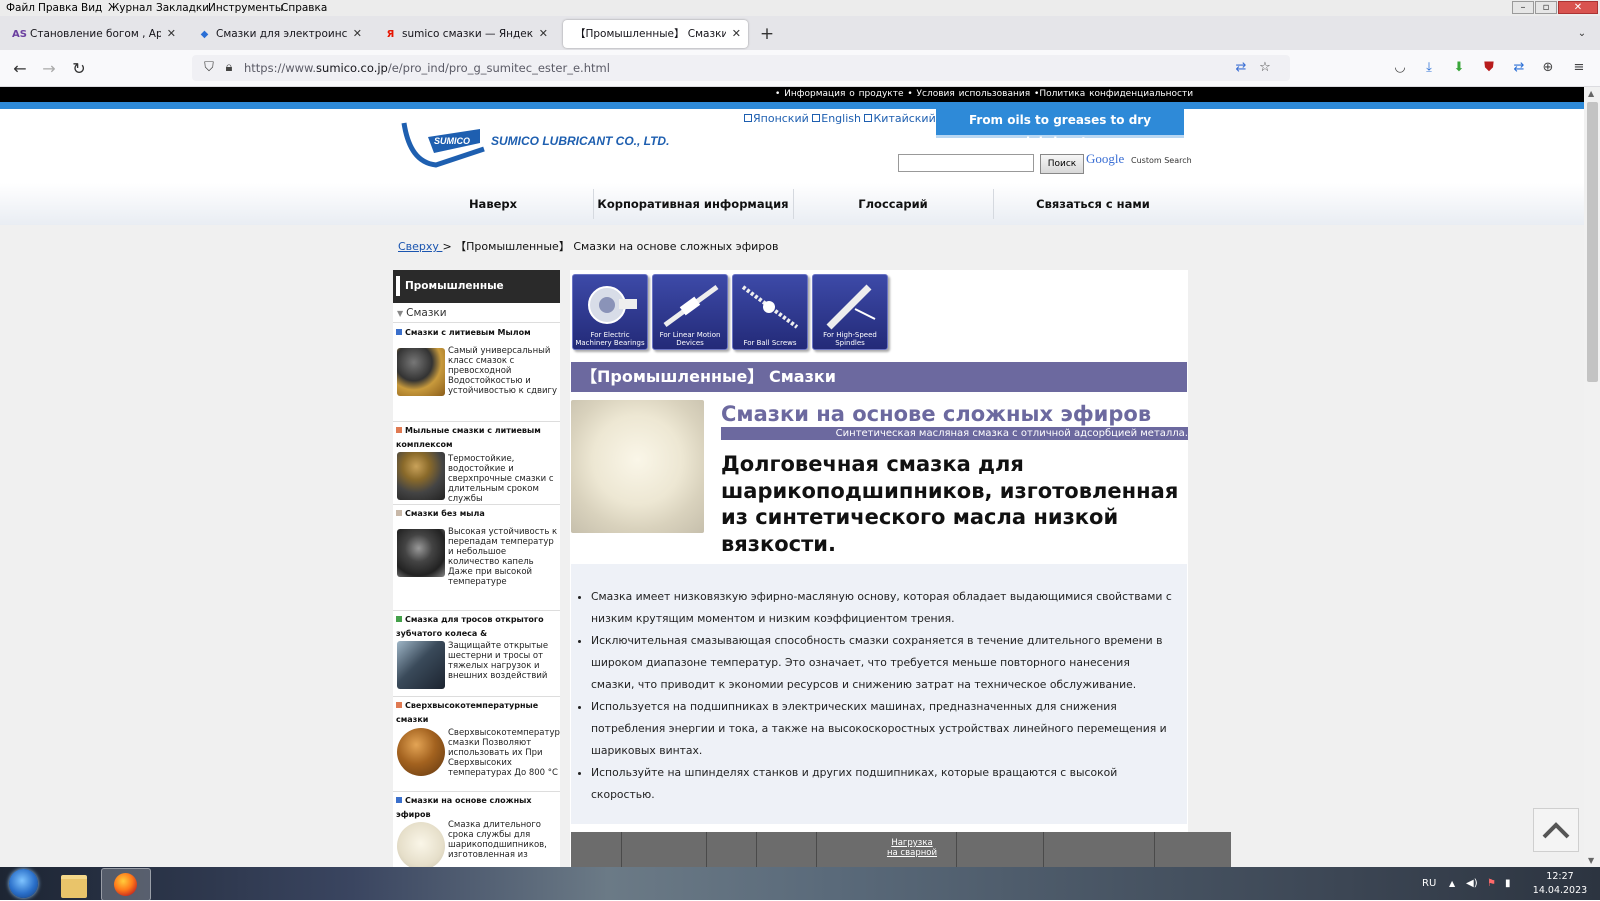  Describe the element at coordinates (1472, 883) in the screenshot. I see `volume-icon: ◀)` at that location.